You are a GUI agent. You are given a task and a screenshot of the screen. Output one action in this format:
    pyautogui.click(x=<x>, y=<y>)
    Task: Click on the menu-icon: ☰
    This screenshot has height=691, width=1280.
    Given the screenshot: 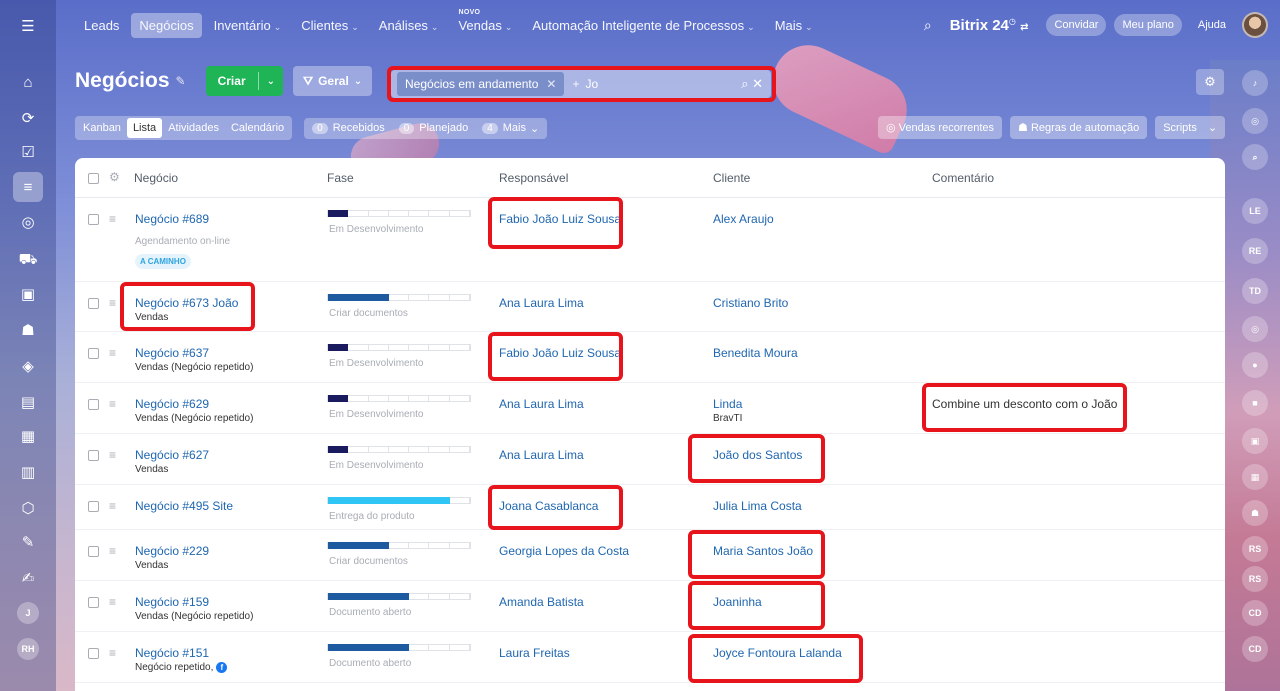 What is the action you would take?
    pyautogui.click(x=28, y=26)
    